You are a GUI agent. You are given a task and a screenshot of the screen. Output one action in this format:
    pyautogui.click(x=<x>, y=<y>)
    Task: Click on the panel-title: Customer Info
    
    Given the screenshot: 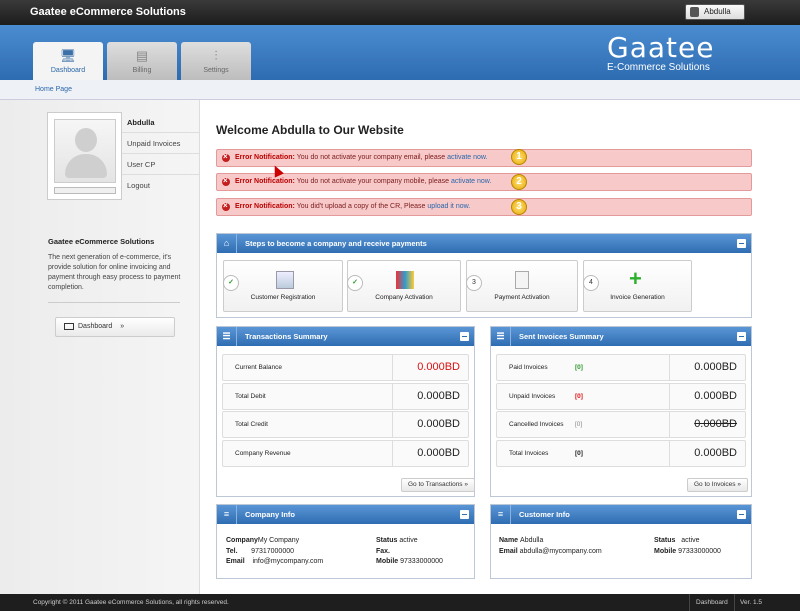 What is the action you would take?
    pyautogui.click(x=544, y=514)
    